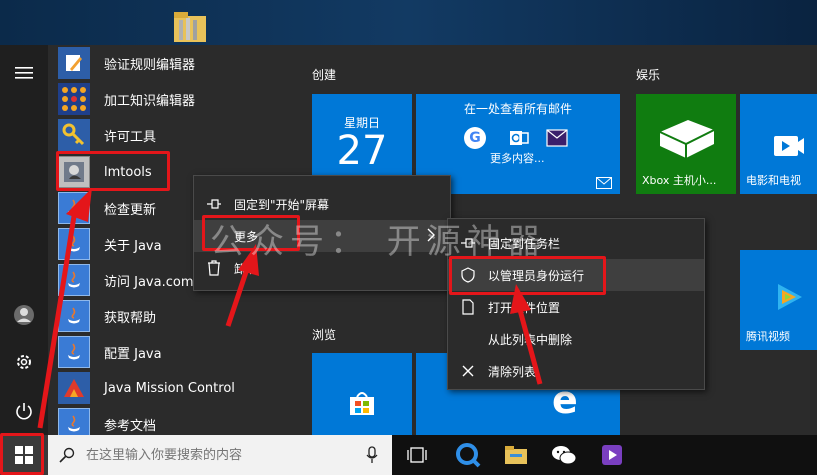  I want to click on watermark-text: 公众号： 开源神器, so click(378, 242).